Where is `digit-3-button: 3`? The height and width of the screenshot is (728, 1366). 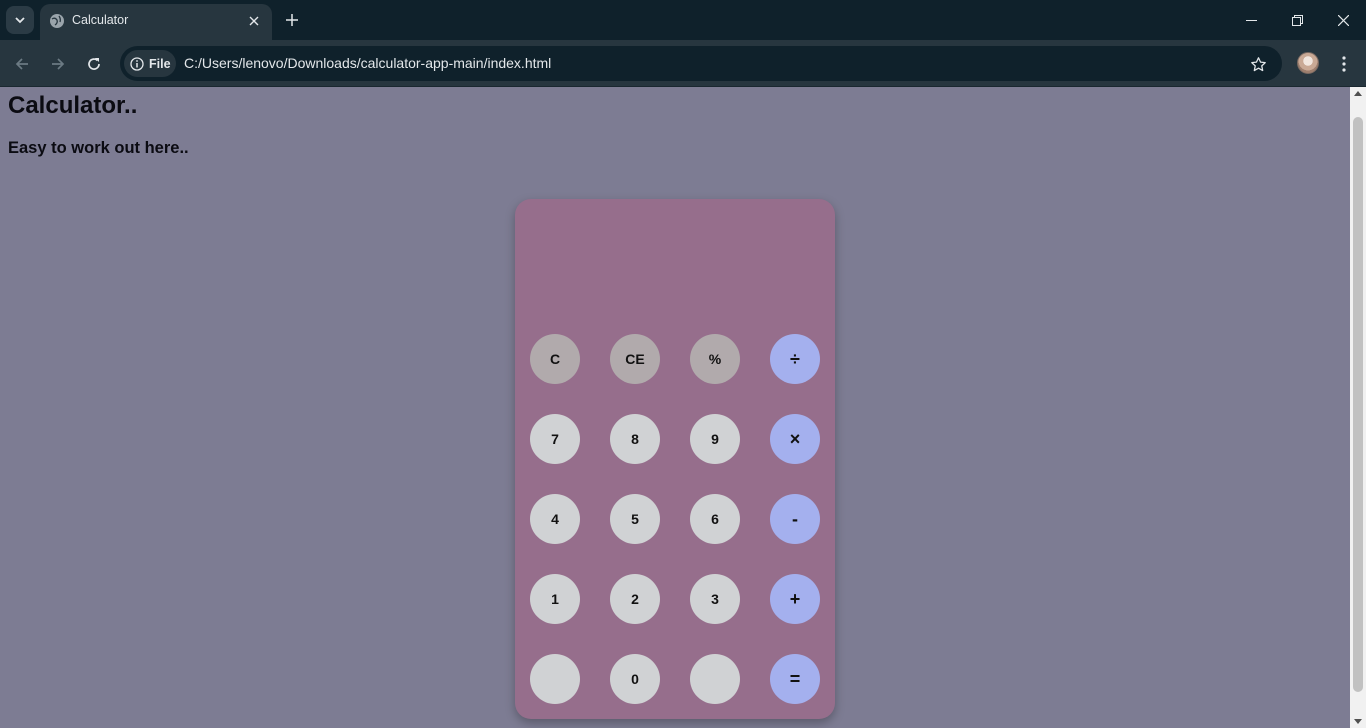 digit-3-button: 3 is located at coordinates (715, 599).